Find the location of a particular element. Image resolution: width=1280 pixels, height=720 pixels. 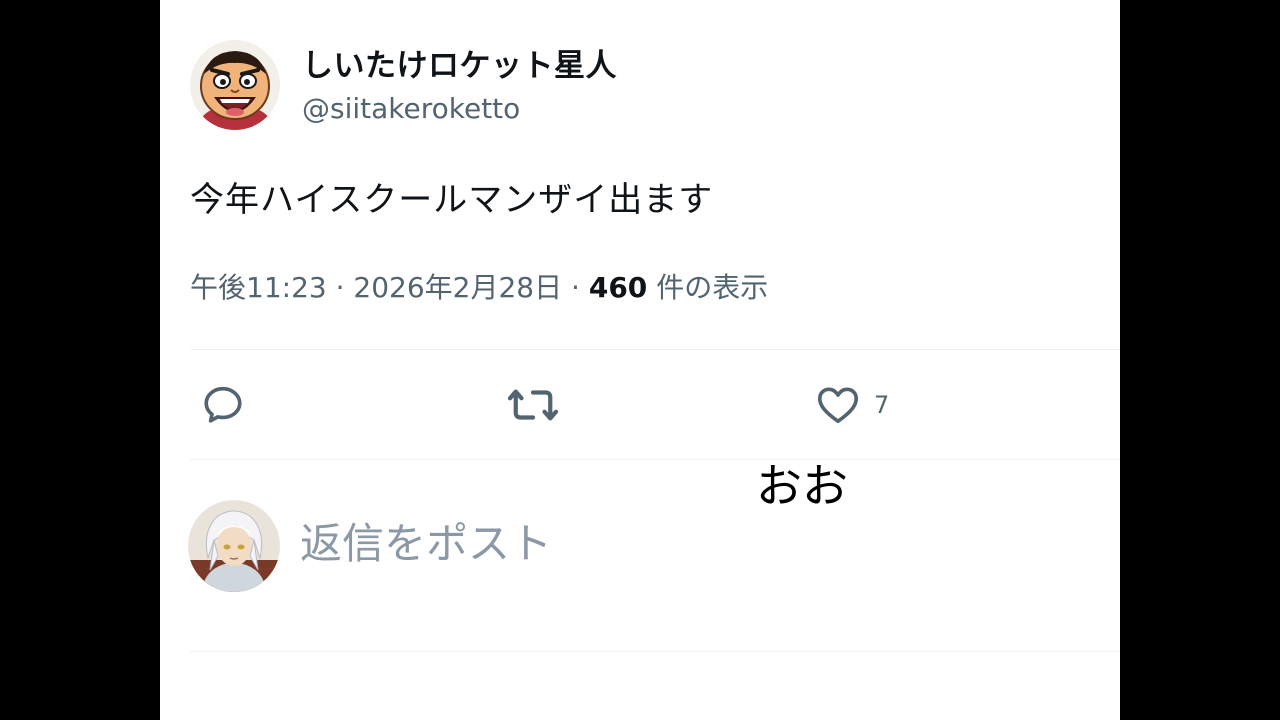

repost-button is located at coordinates (533, 405).